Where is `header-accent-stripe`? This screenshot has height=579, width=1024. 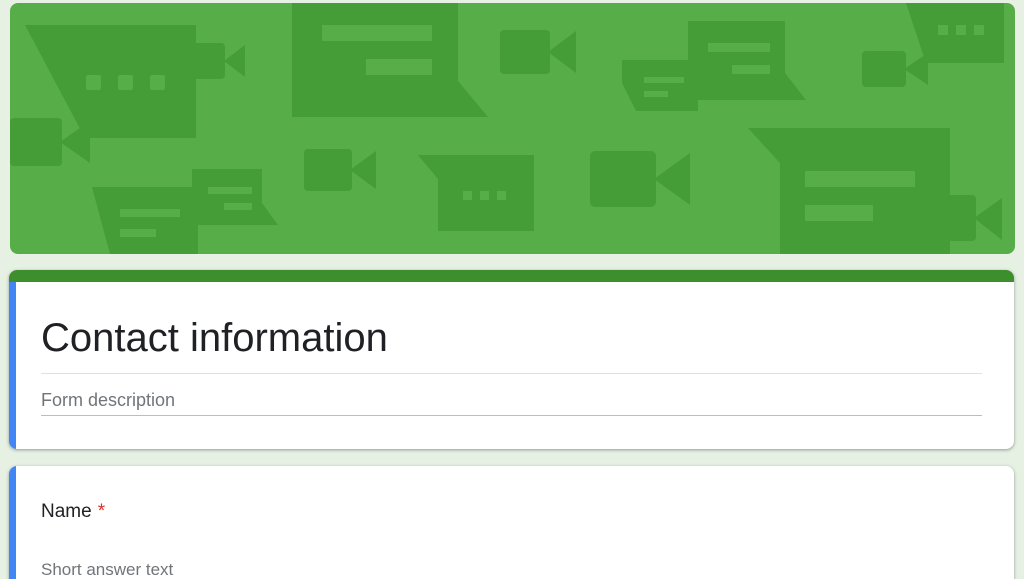 header-accent-stripe is located at coordinates (511, 276).